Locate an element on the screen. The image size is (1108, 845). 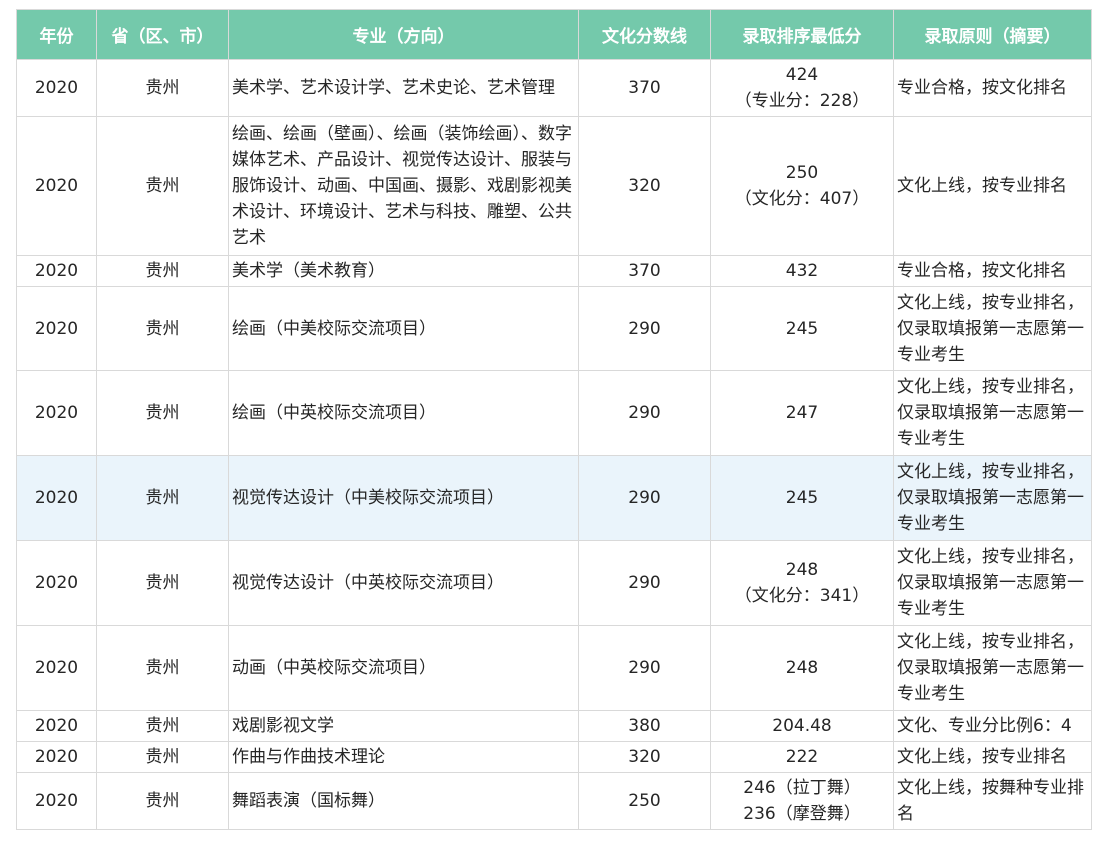
cell-min-score: 432 is located at coordinates (802, 271).